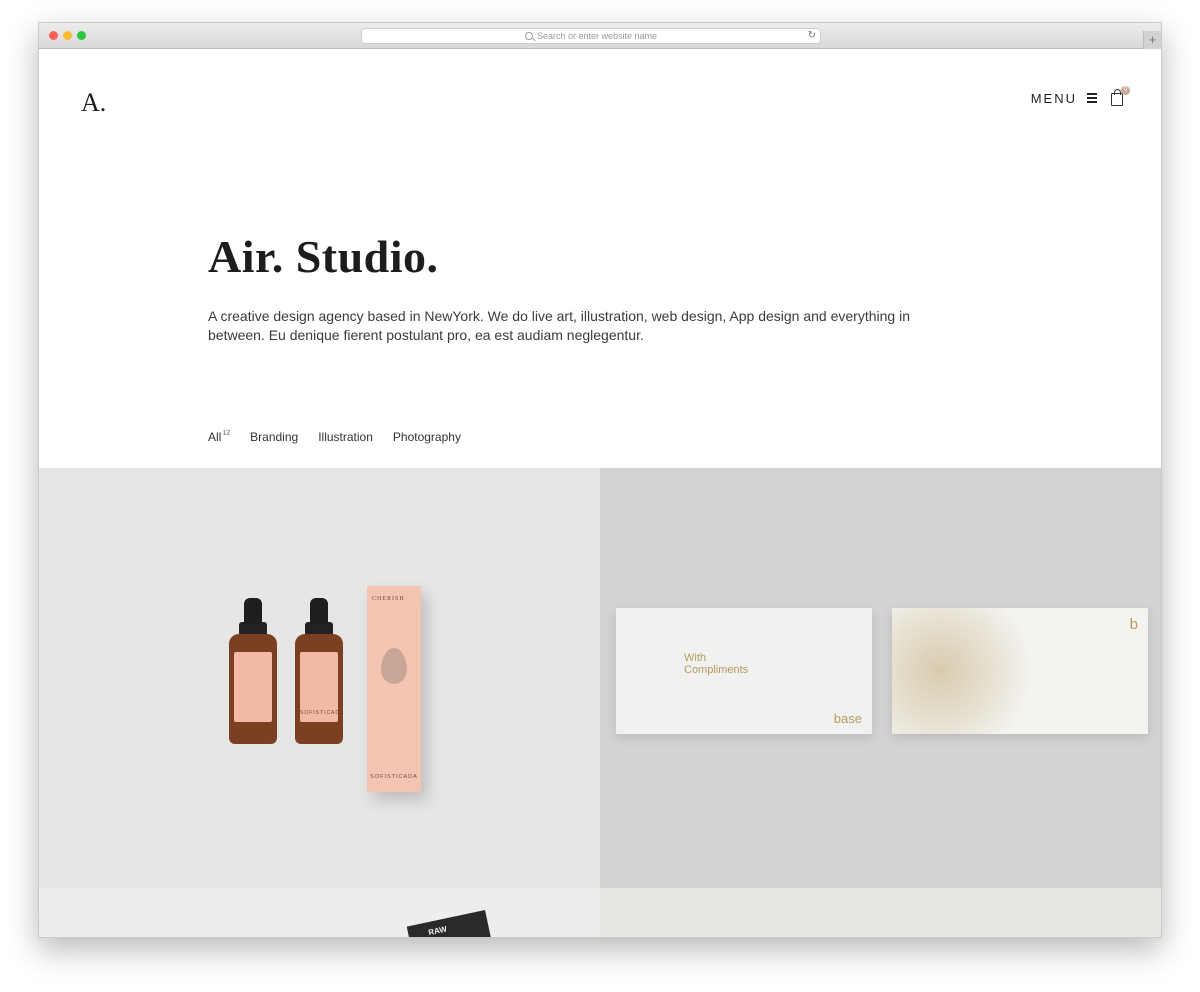  Describe the element at coordinates (394, 666) in the screenshot. I see `drop-icon` at that location.